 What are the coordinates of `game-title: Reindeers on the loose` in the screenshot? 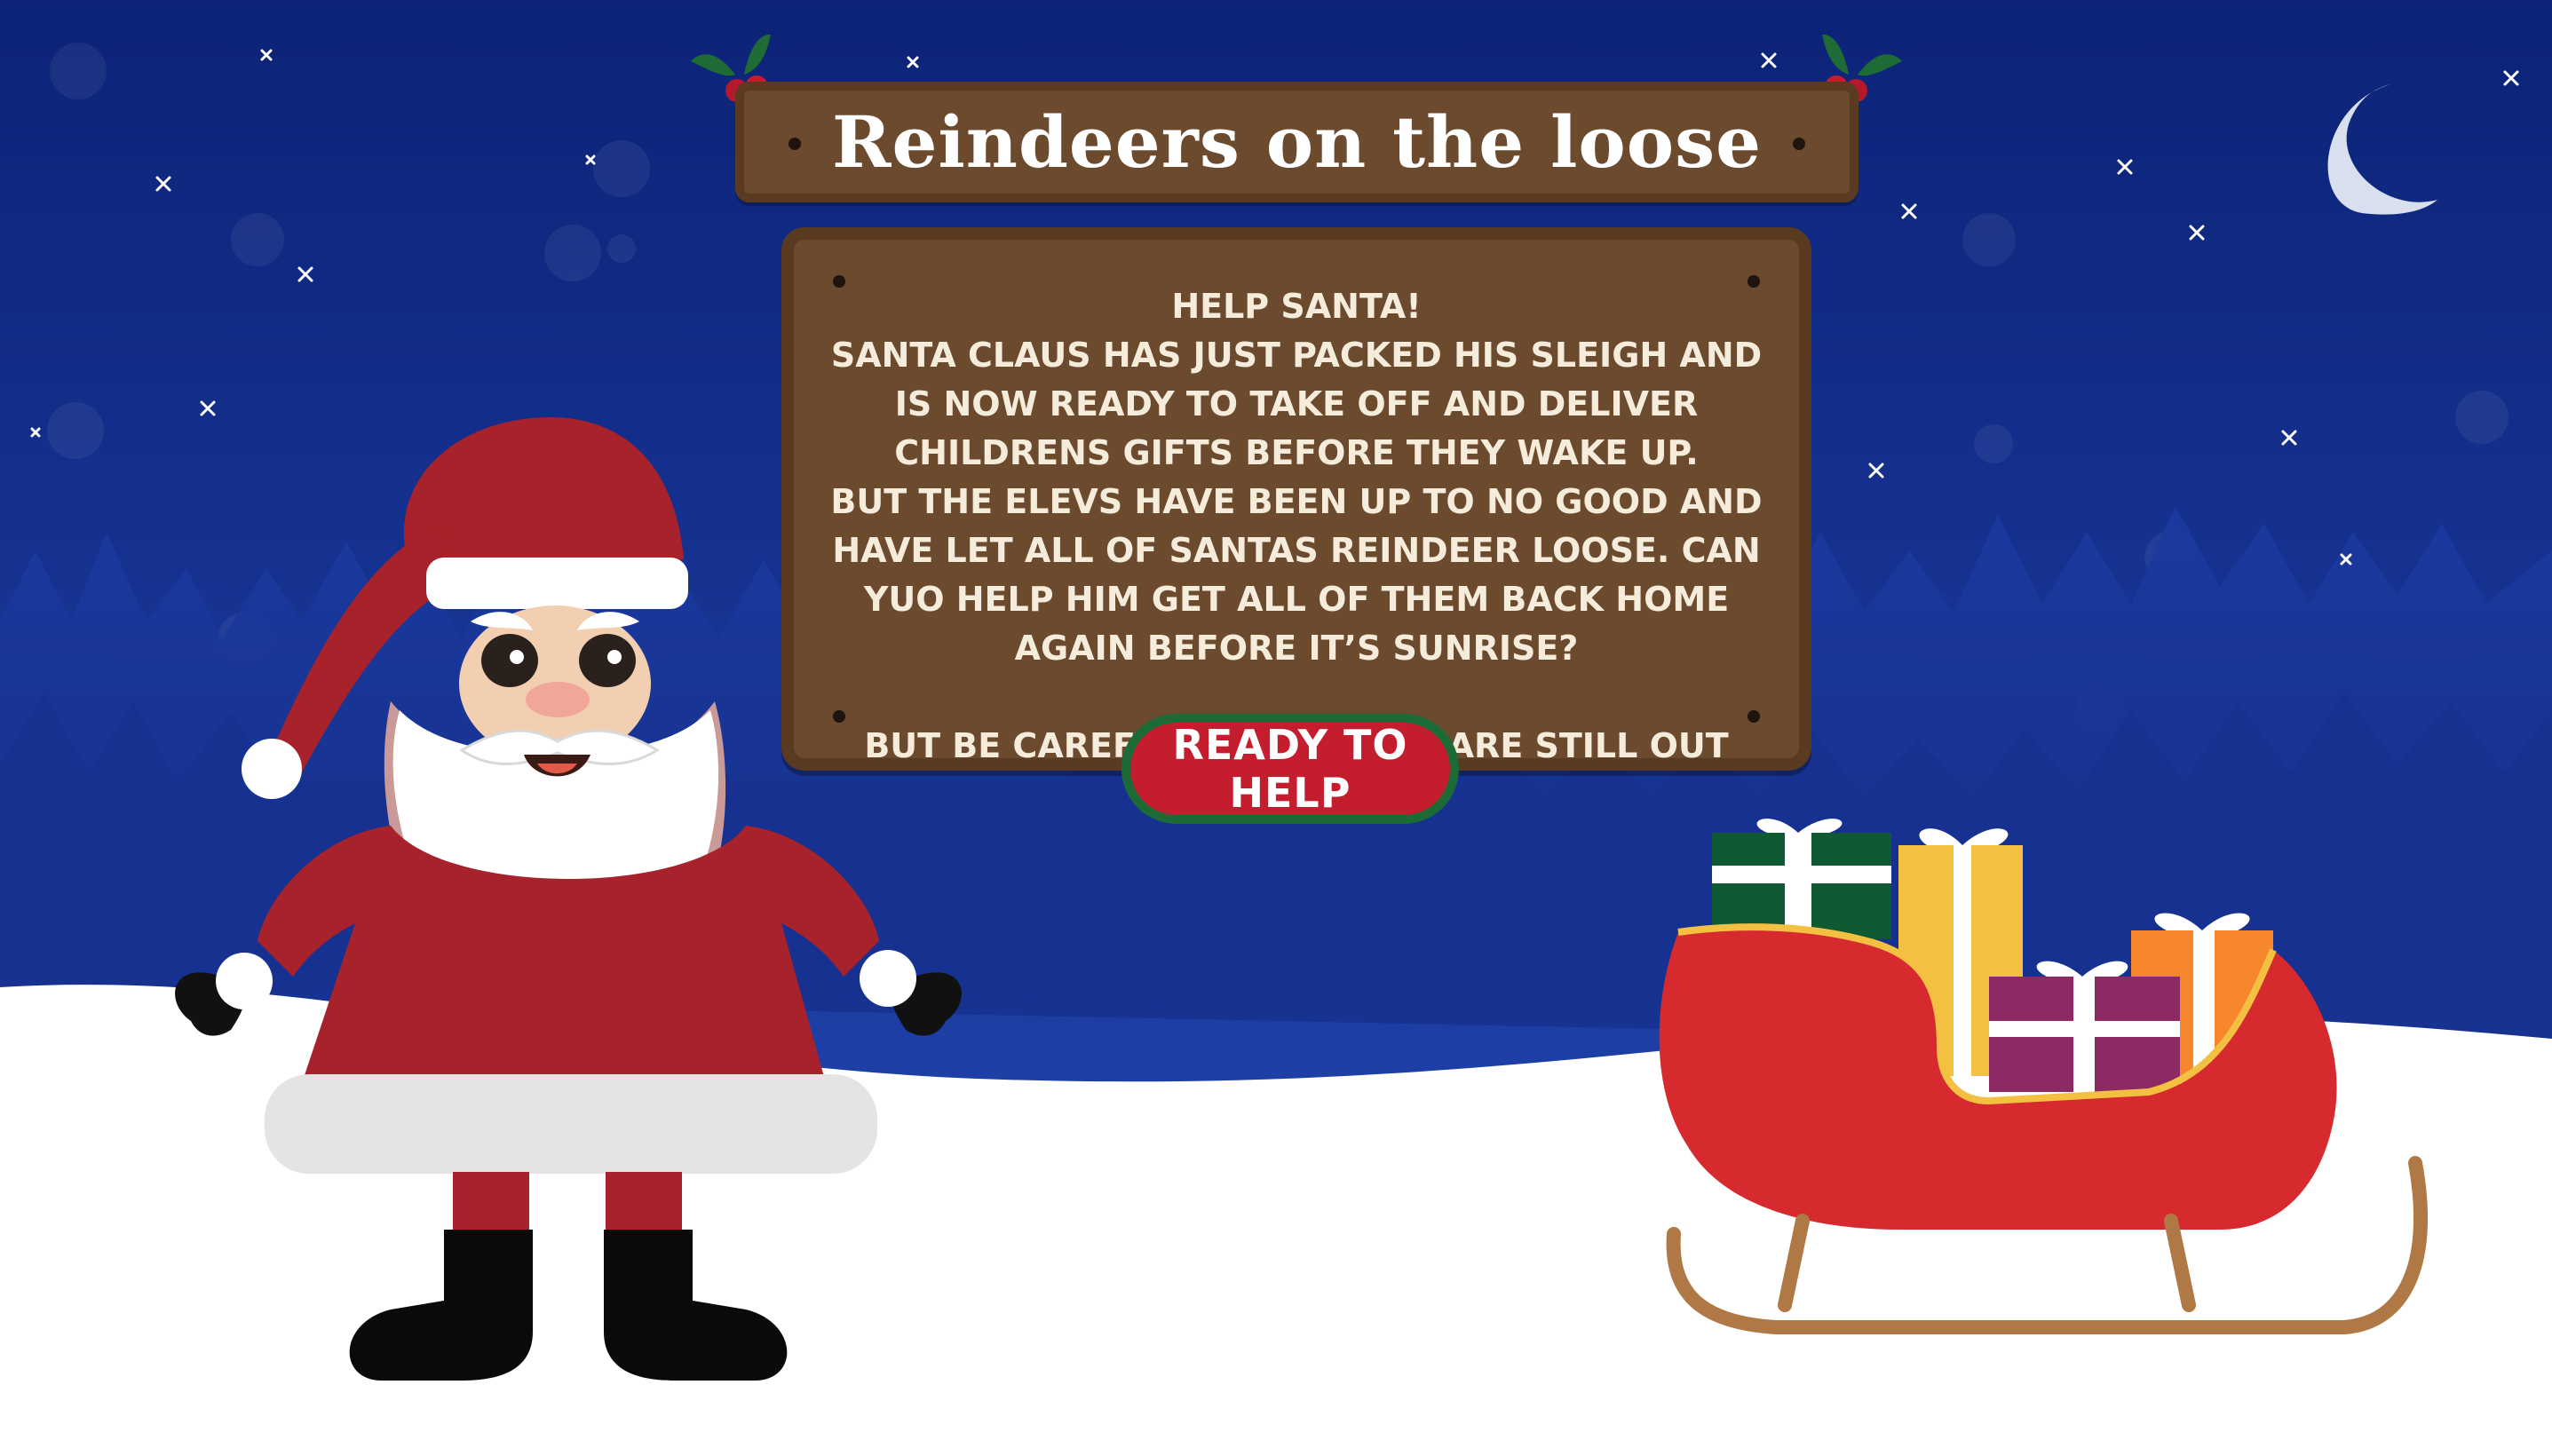 It's located at (1297, 142).